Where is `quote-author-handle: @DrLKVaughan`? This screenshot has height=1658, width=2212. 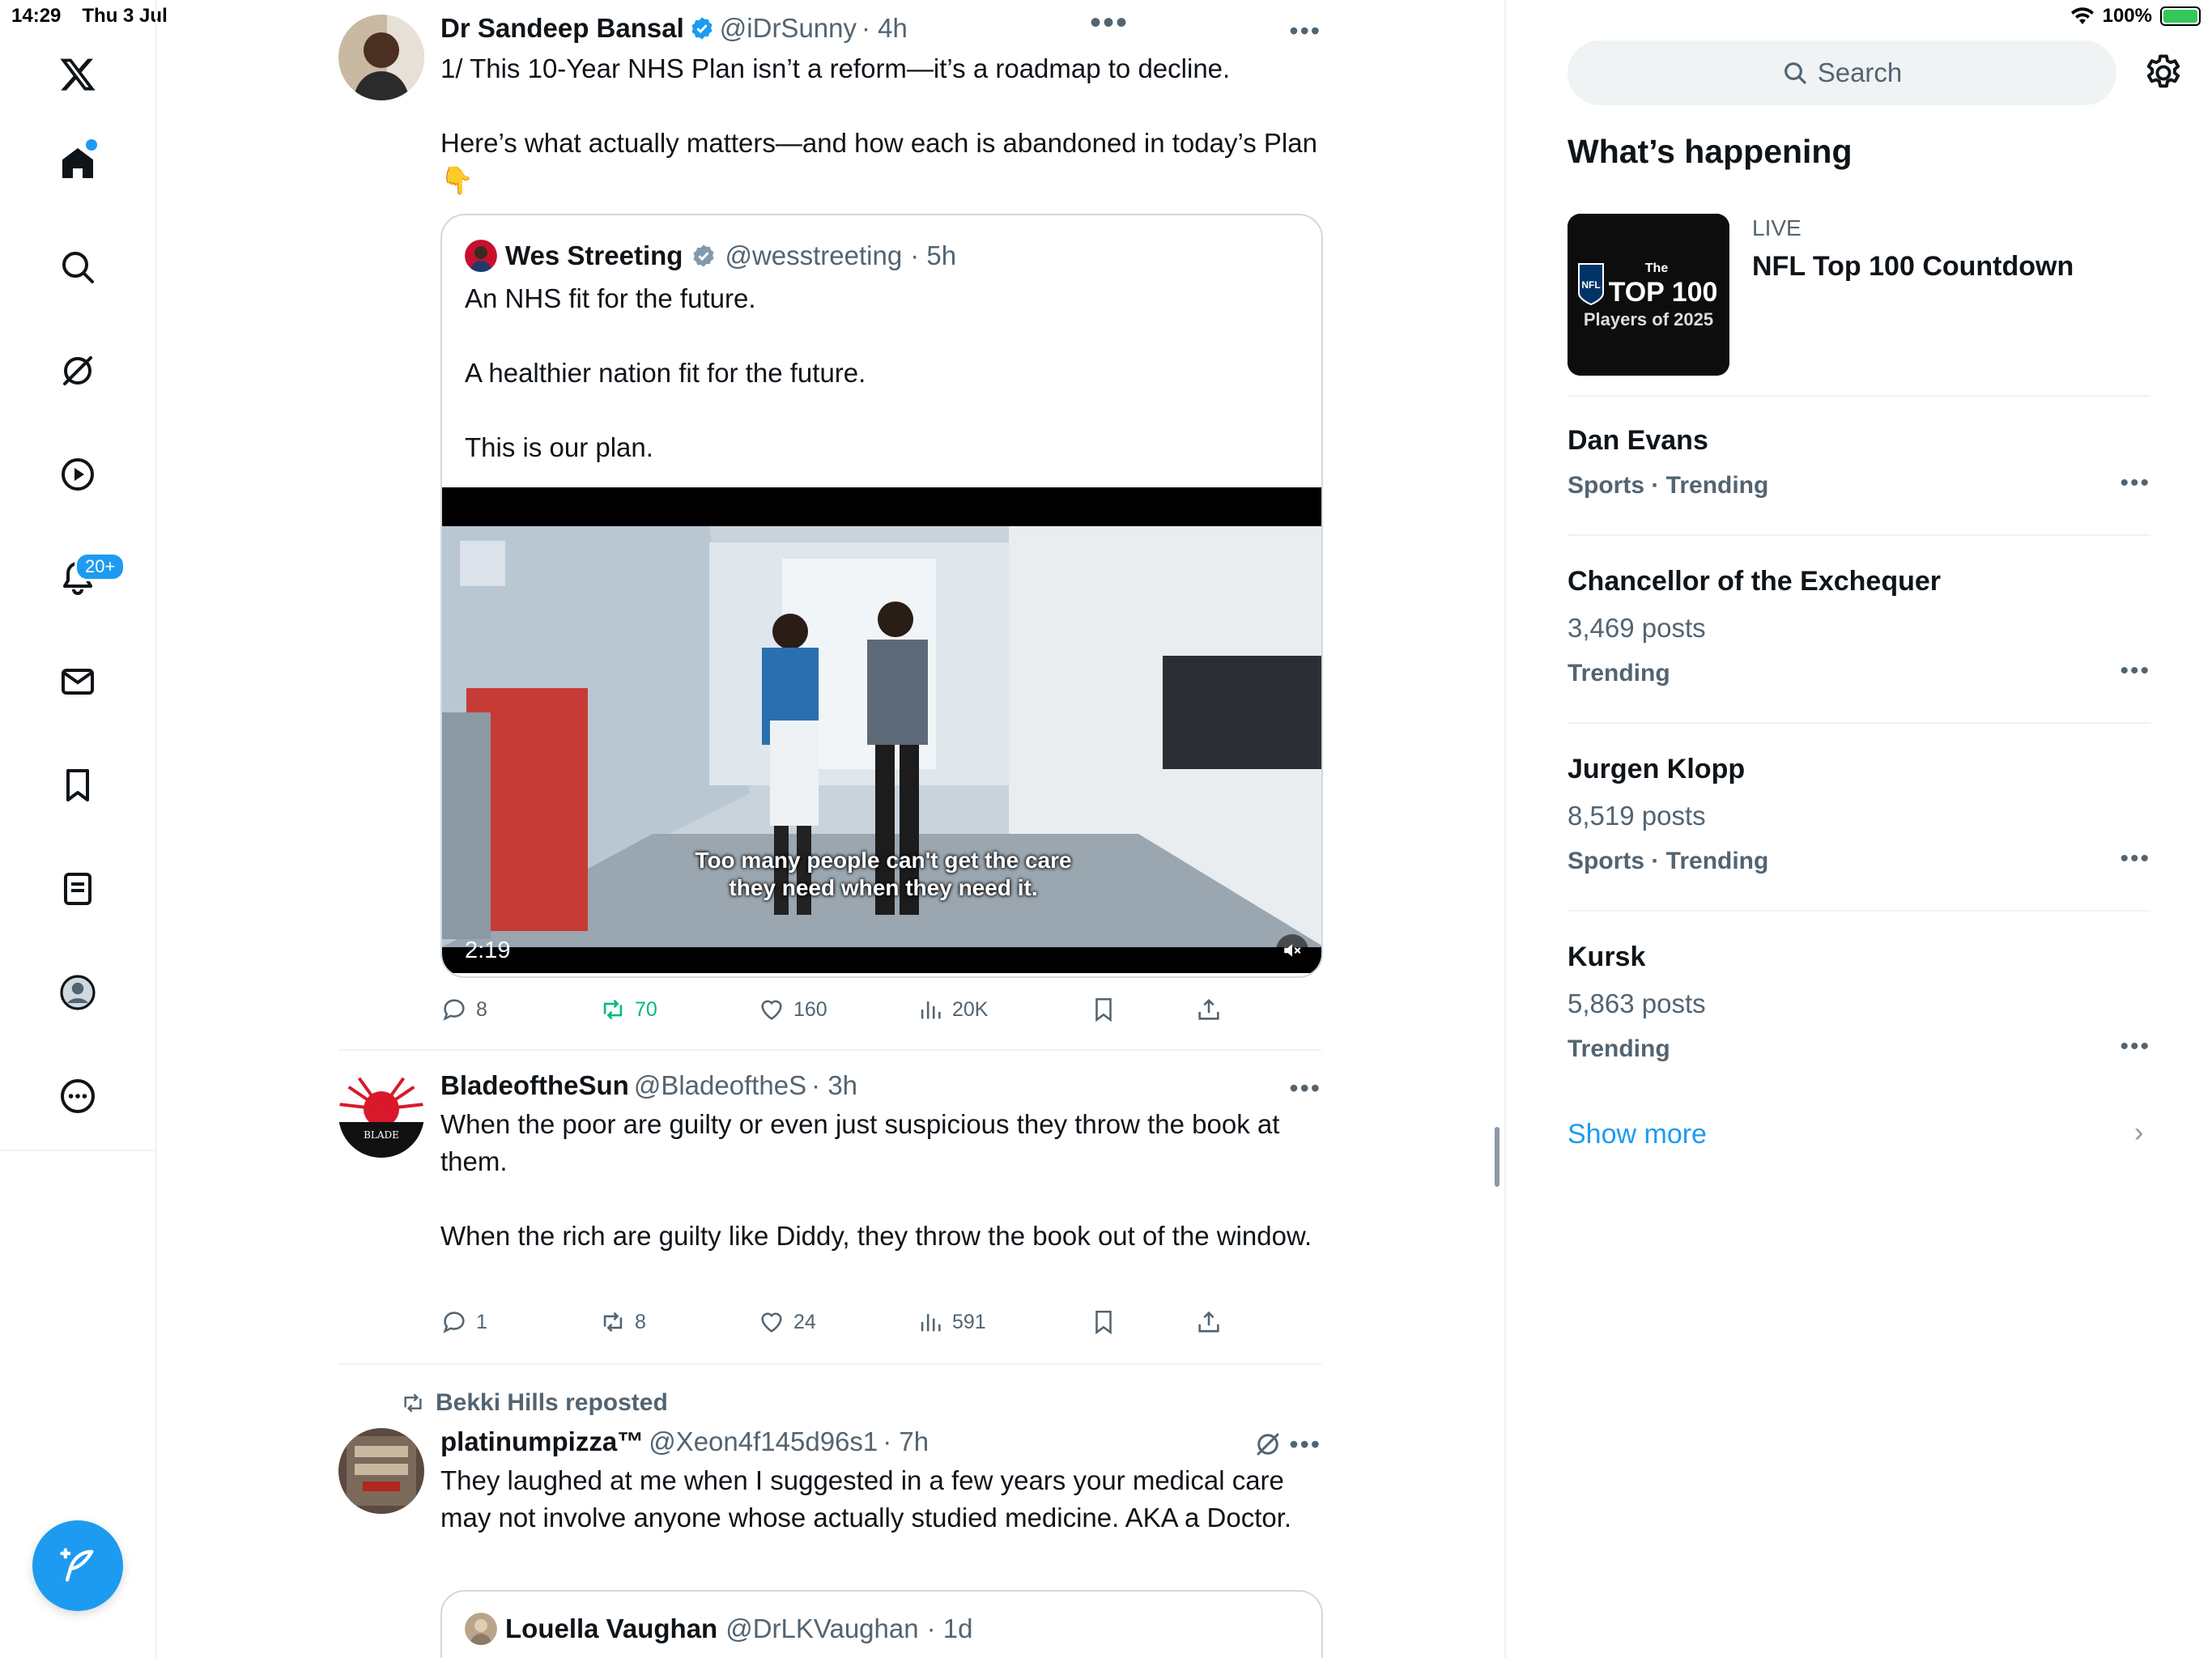
quote-author-handle: @DrLKVaughan is located at coordinates (822, 1628).